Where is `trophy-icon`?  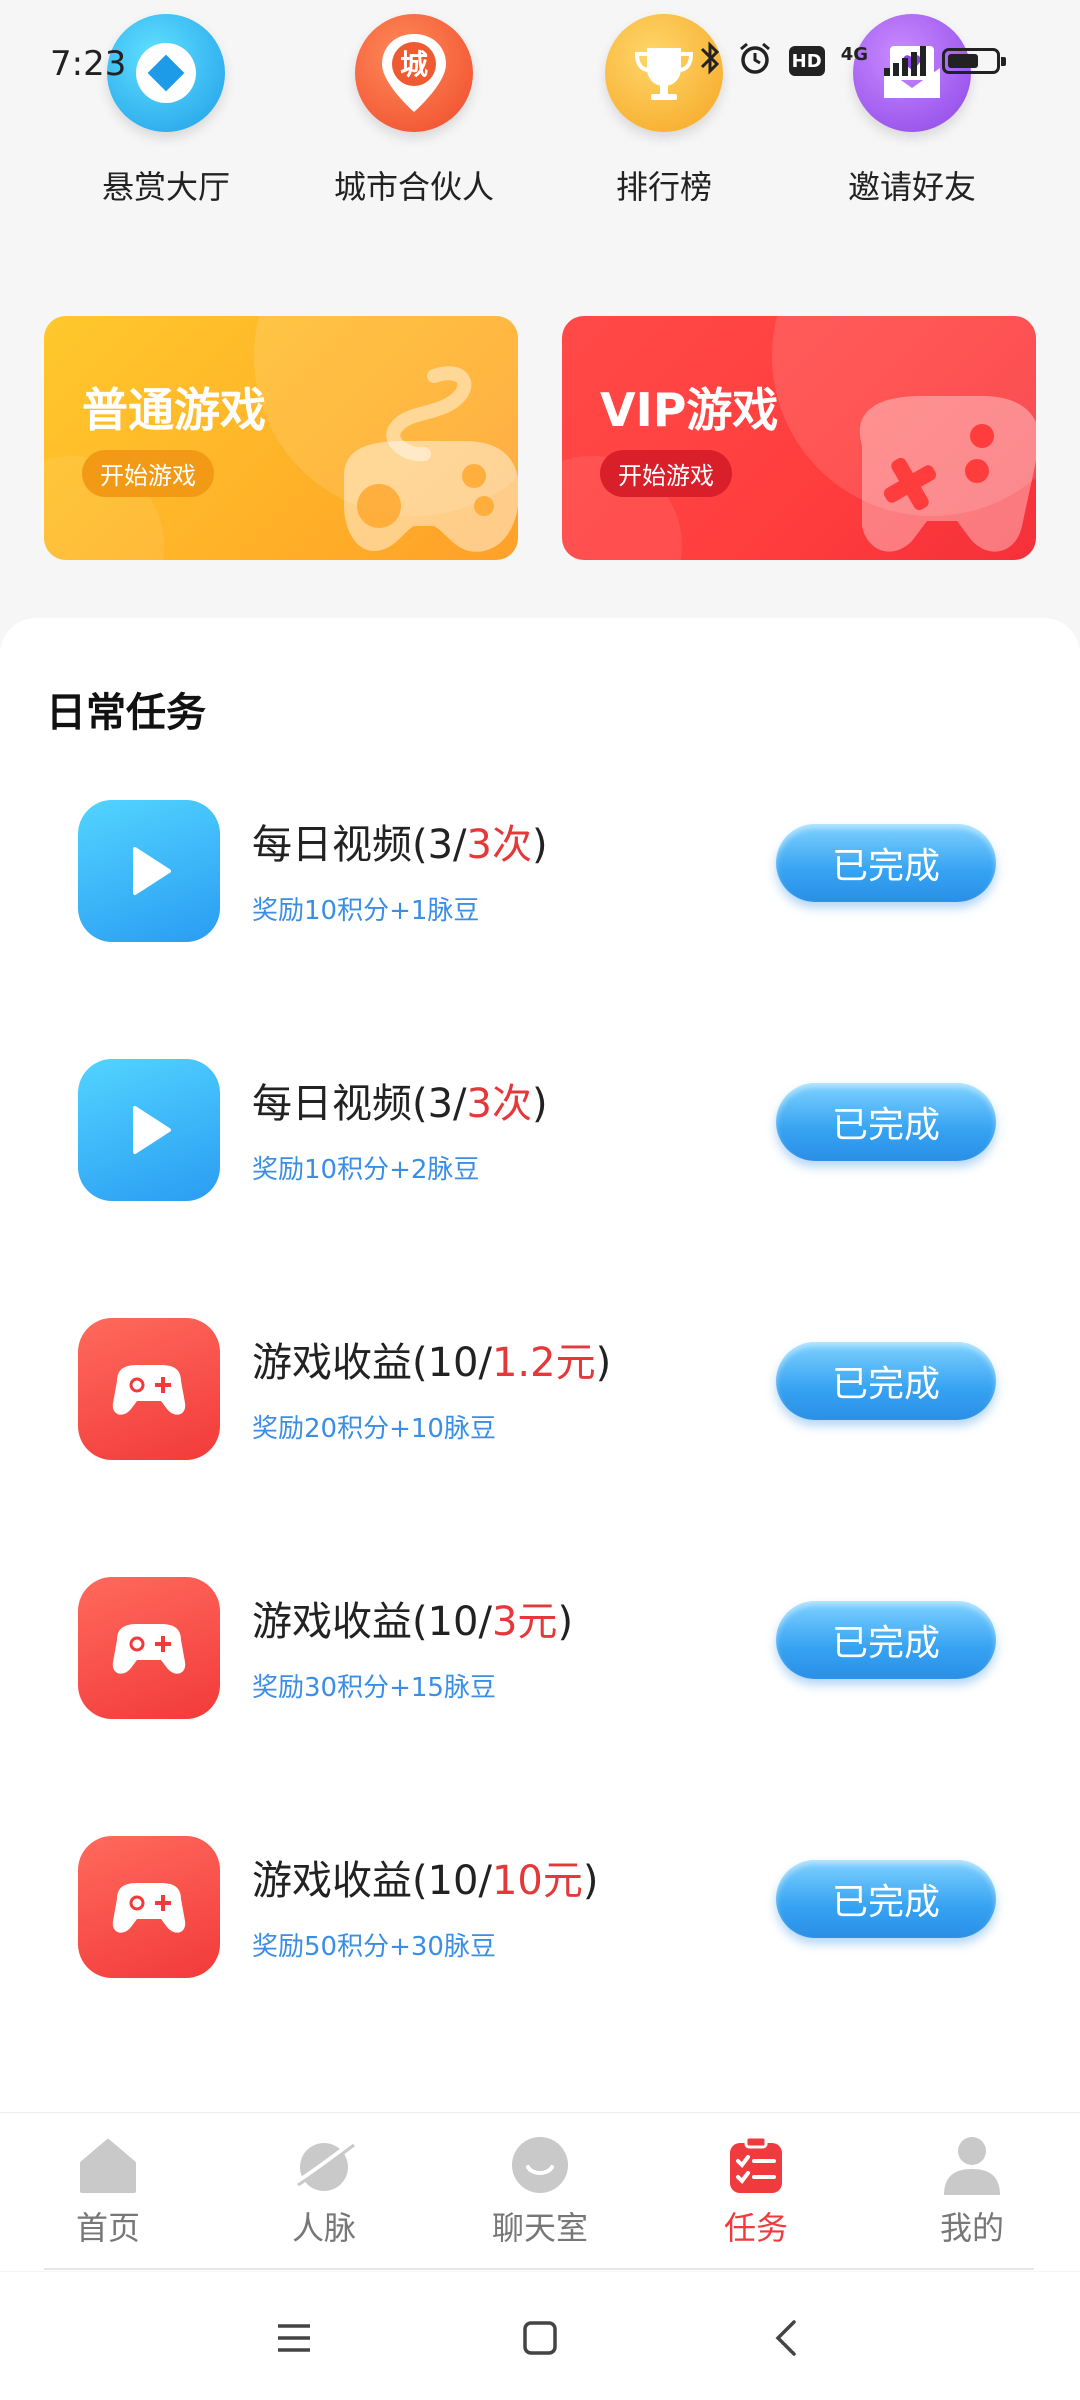
trophy-icon is located at coordinates (664, 73).